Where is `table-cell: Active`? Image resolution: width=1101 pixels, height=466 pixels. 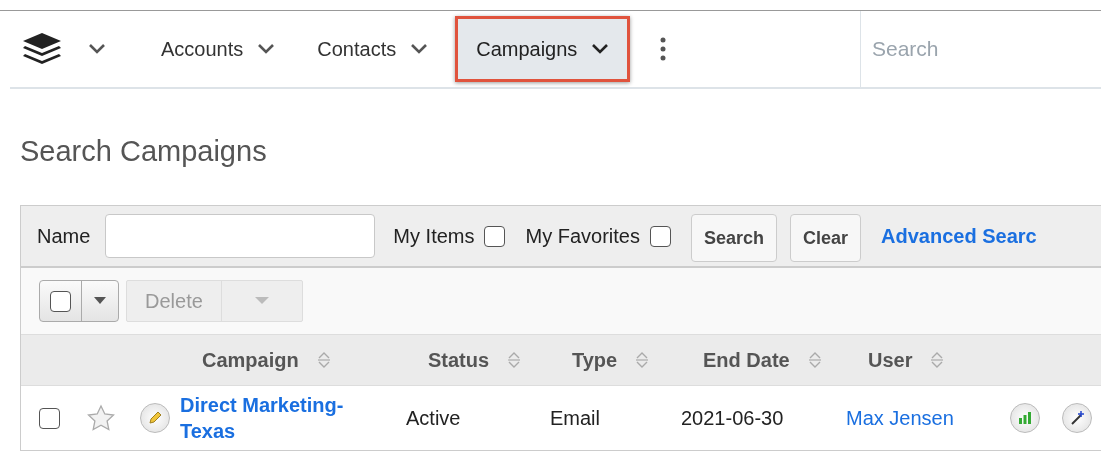 table-cell: Active is located at coordinates (433, 418).